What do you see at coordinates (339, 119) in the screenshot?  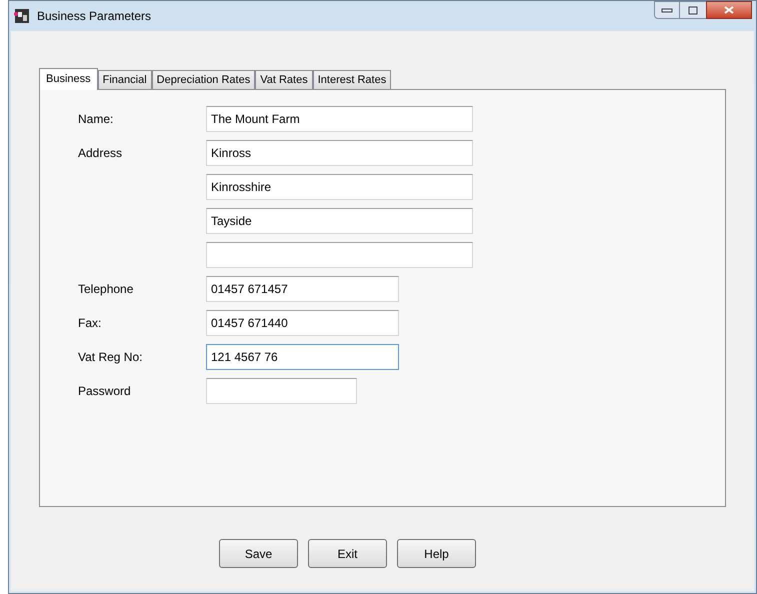 I see `text-field: The Mount Farm` at bounding box center [339, 119].